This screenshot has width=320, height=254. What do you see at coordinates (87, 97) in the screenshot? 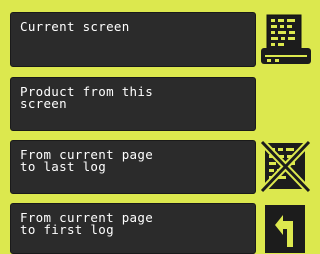
I see `product-label: Product from this screen` at bounding box center [87, 97].